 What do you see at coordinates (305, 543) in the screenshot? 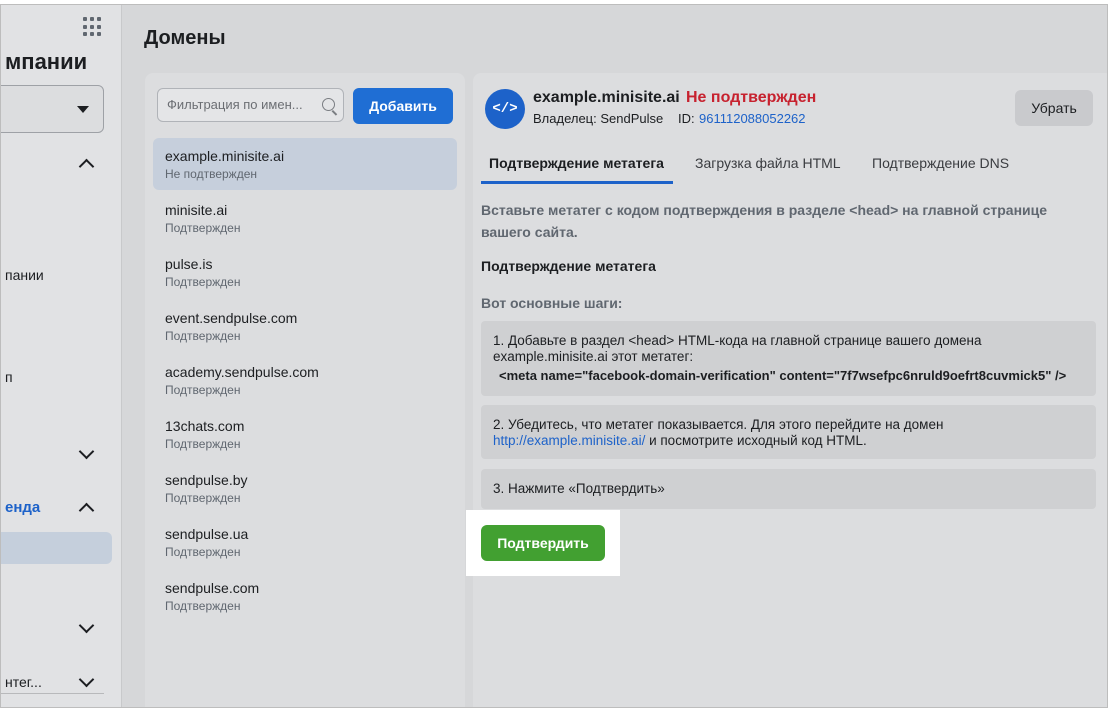
I see `domain-list-item: sendpulse.ua Подтвержден` at bounding box center [305, 543].